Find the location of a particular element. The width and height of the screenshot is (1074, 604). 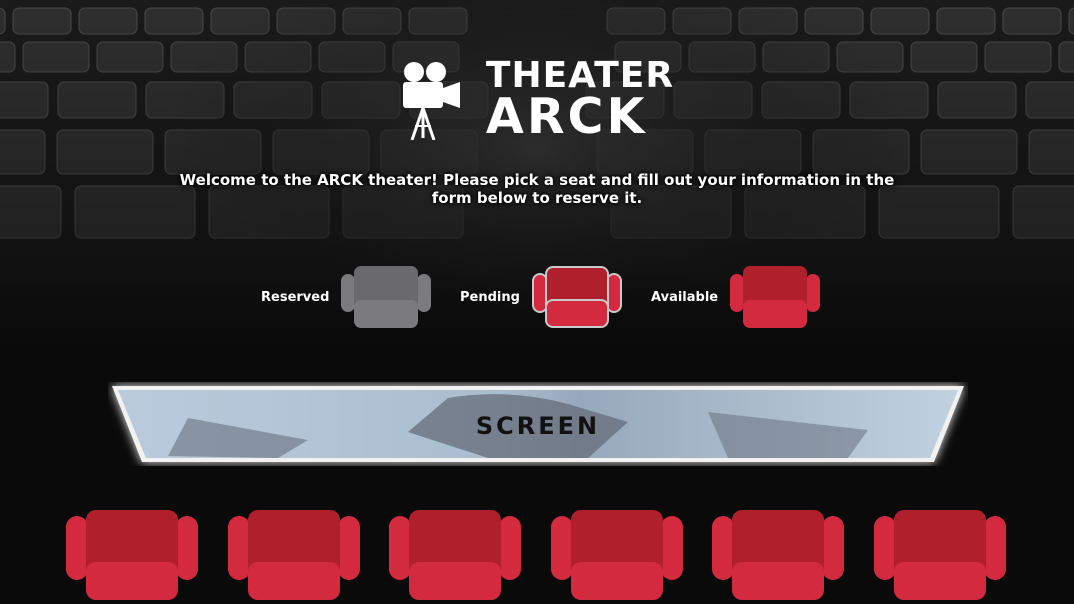

legend-available: Available is located at coordinates (736, 297).